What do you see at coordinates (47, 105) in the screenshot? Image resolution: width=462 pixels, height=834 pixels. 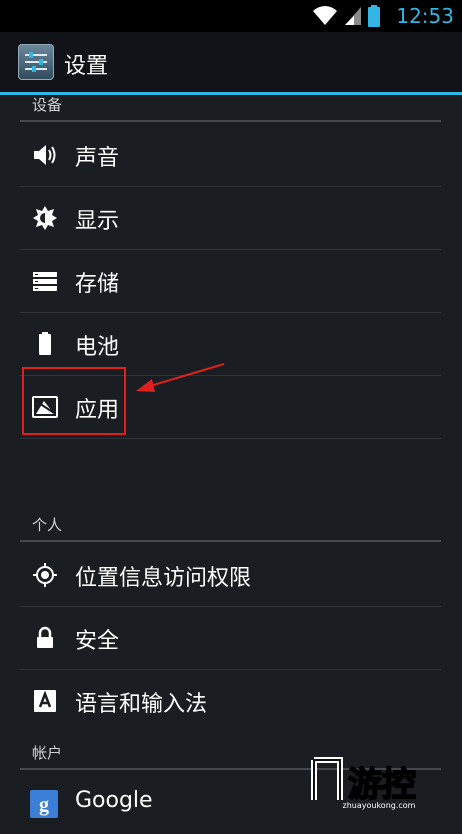 I see `section-header-device: 设备` at bounding box center [47, 105].